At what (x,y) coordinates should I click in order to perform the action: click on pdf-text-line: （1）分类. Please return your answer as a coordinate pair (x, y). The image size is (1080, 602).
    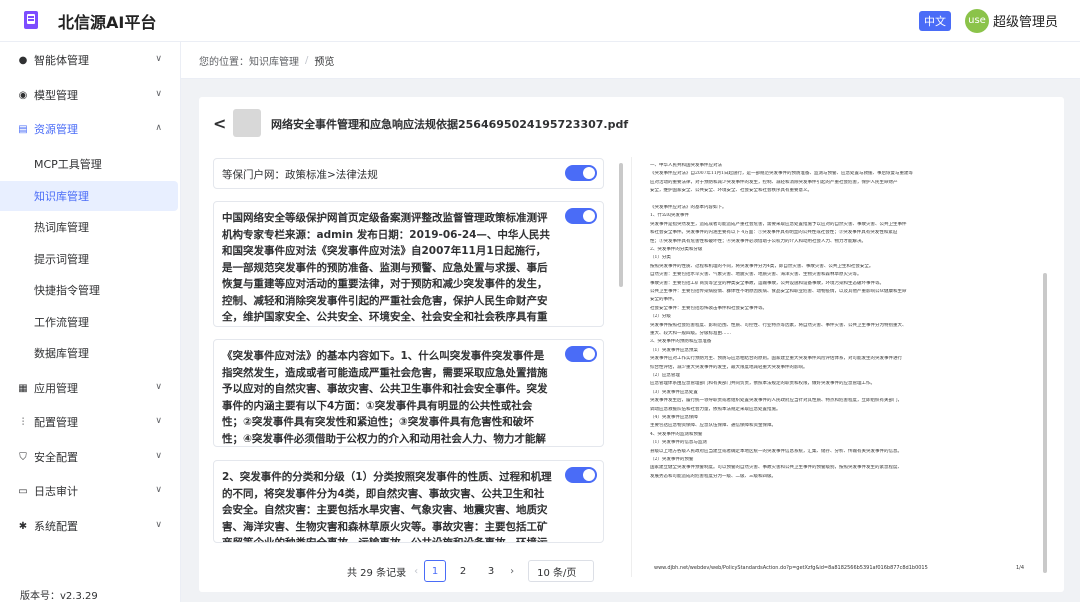
    Looking at the image, I should click on (660, 258).